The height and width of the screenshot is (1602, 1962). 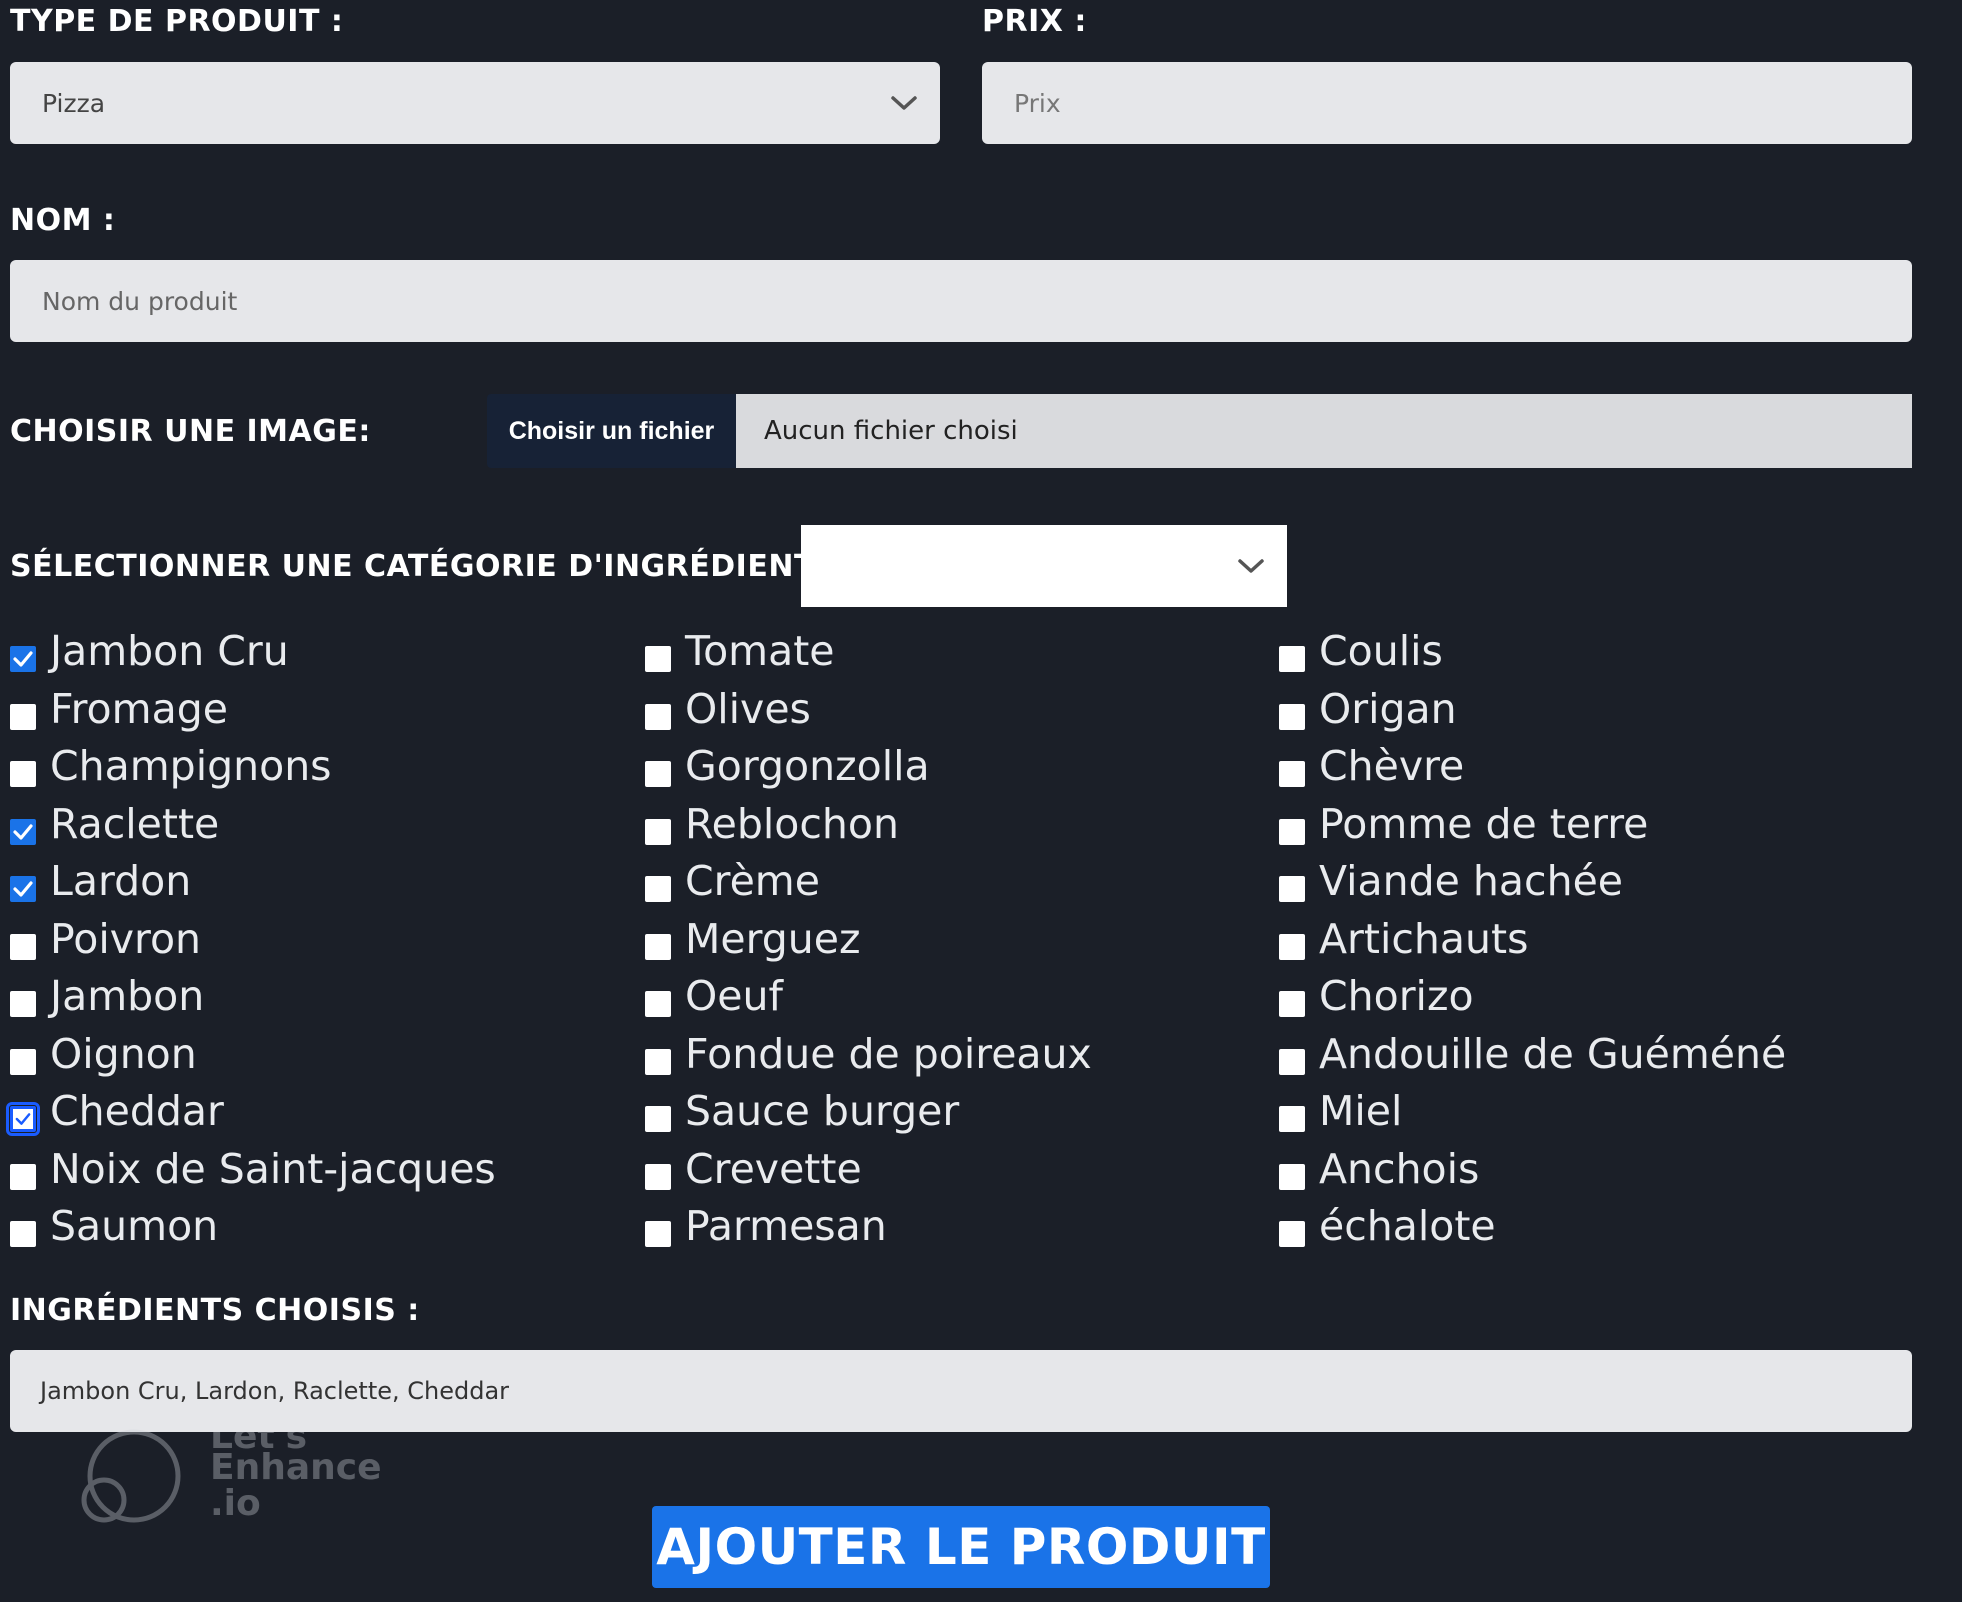 I want to click on product-type-label: TYPE DE PRODUIT :, so click(x=177, y=21).